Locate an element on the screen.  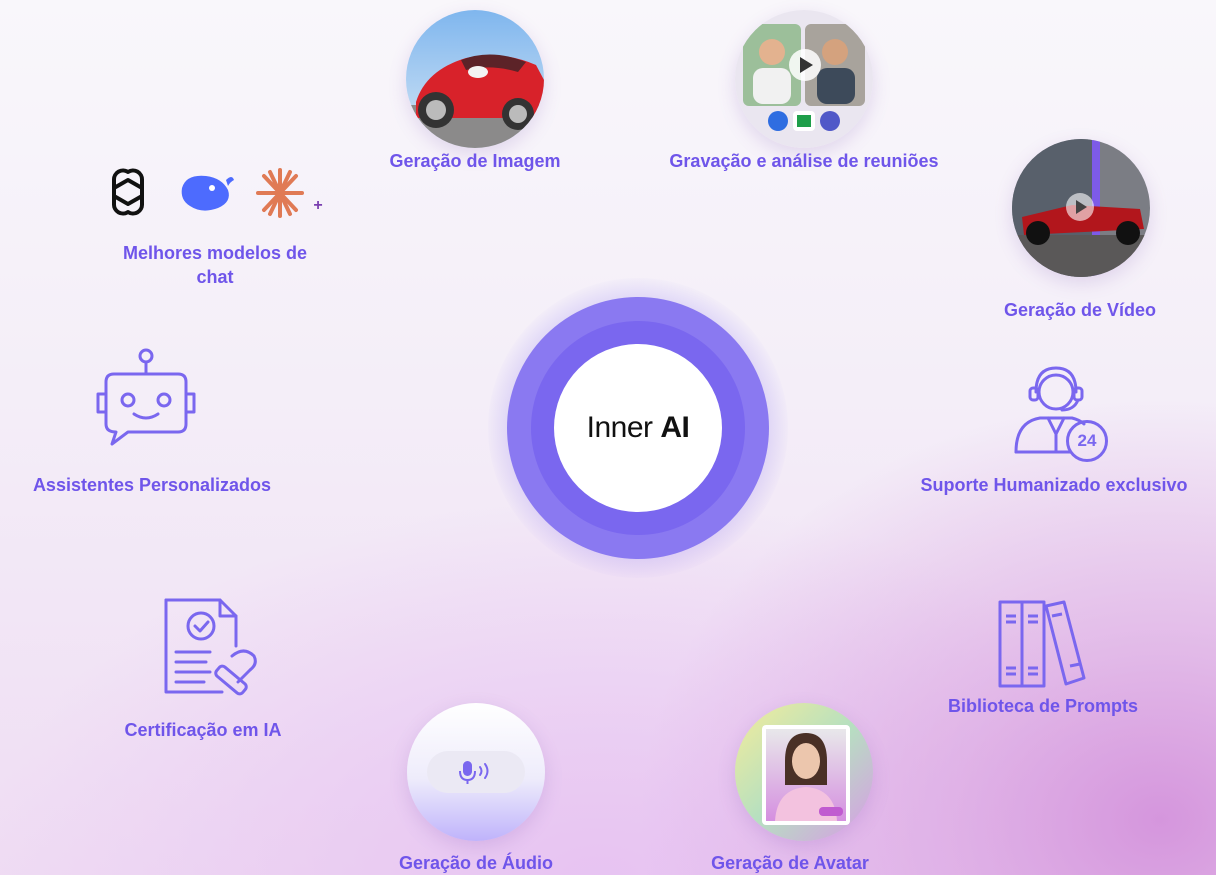
prompt-library-label: Biblioteca de Prompts is located at coordinates (1043, 706).